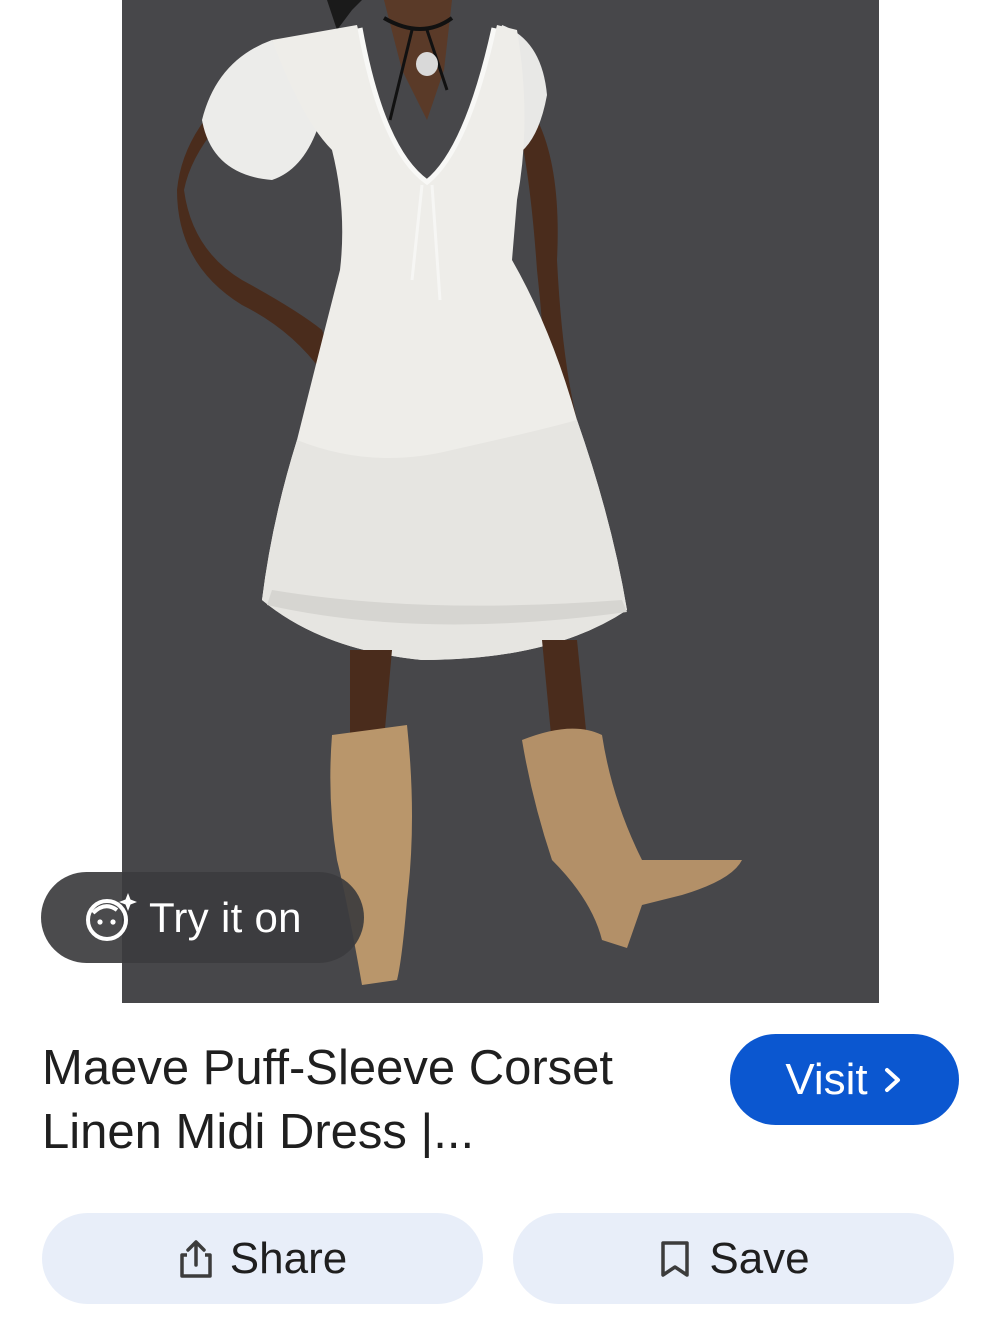 This screenshot has width=1000, height=1333. What do you see at coordinates (196, 1258) in the screenshot?
I see `share-icon` at bounding box center [196, 1258].